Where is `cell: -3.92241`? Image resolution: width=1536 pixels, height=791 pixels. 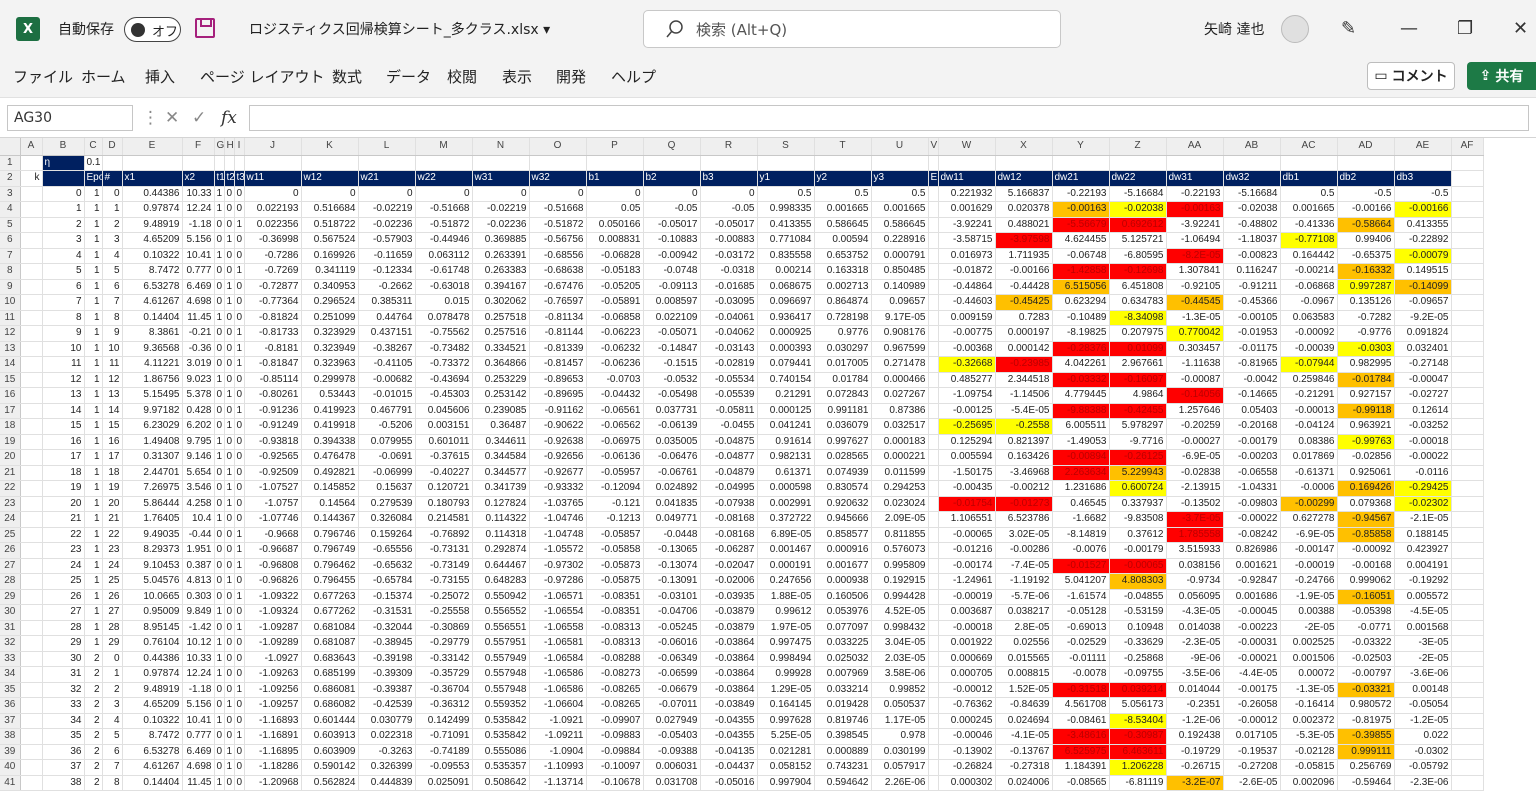 cell: -3.92241 is located at coordinates (967, 225).